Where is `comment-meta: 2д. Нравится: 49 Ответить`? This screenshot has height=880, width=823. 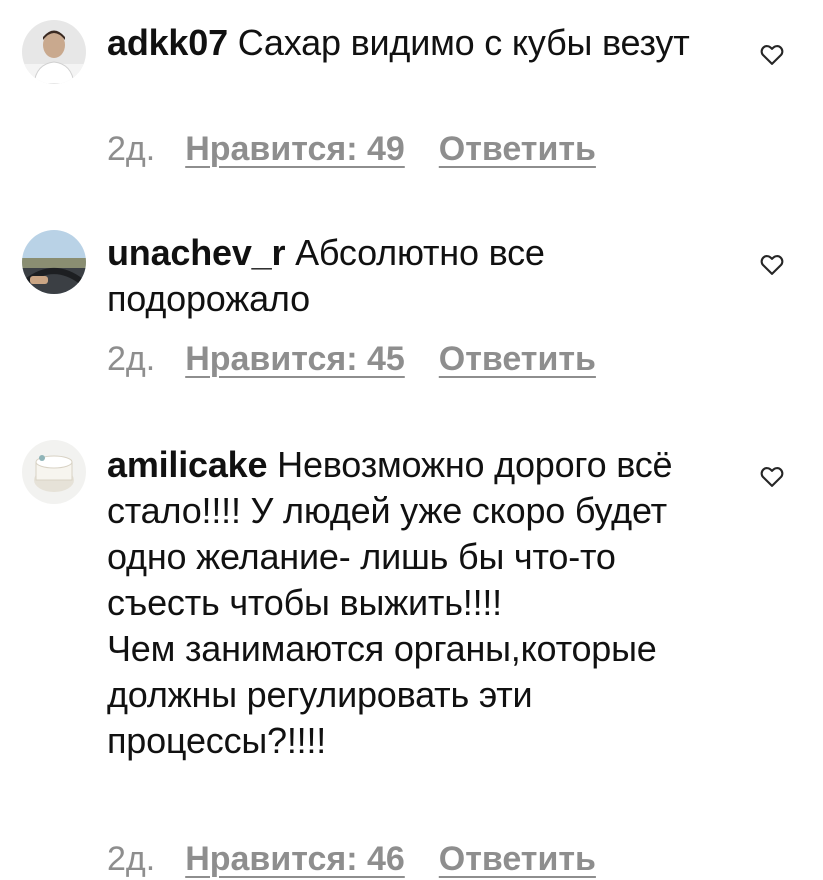 comment-meta: 2д. Нравится: 49 Ответить is located at coordinates (368, 150).